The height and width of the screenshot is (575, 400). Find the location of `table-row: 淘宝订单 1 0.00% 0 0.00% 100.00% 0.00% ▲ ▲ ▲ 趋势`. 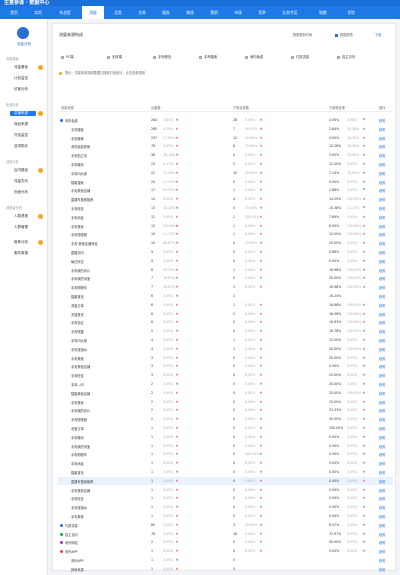

table-row: 淘宝订单 1 0.00% 0 0.00% 100.00% 0.00% ▲ ▲ ▲ 趋势 is located at coordinates (225, 428).